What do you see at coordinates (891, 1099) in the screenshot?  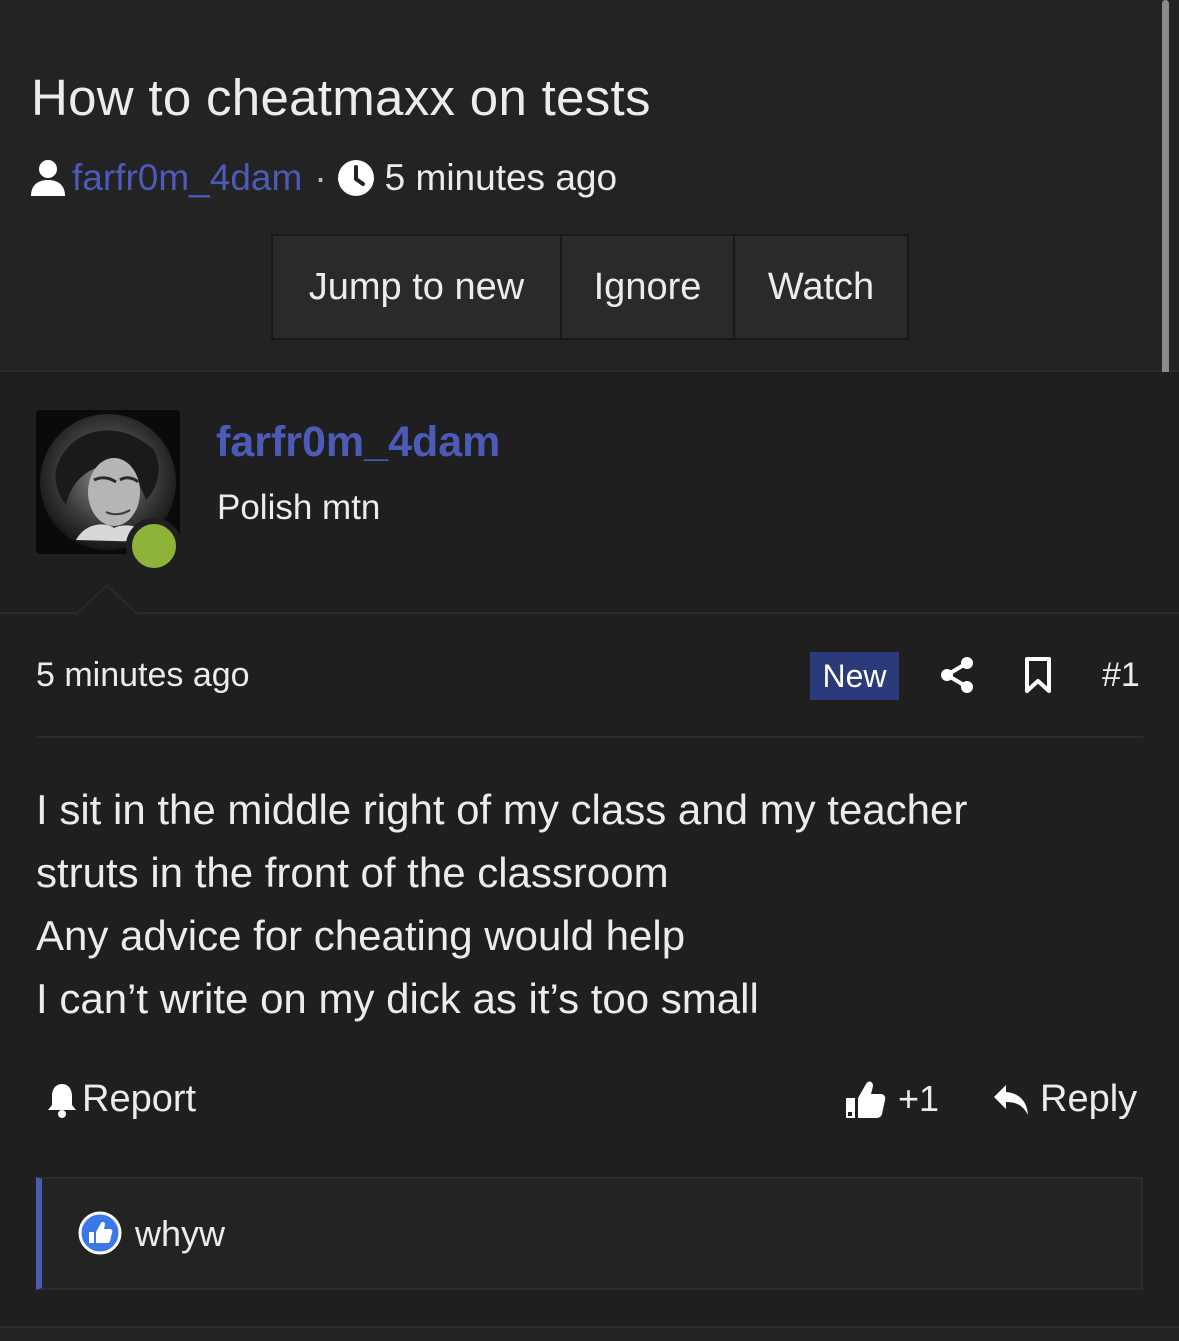 I see `like-button: +1` at bounding box center [891, 1099].